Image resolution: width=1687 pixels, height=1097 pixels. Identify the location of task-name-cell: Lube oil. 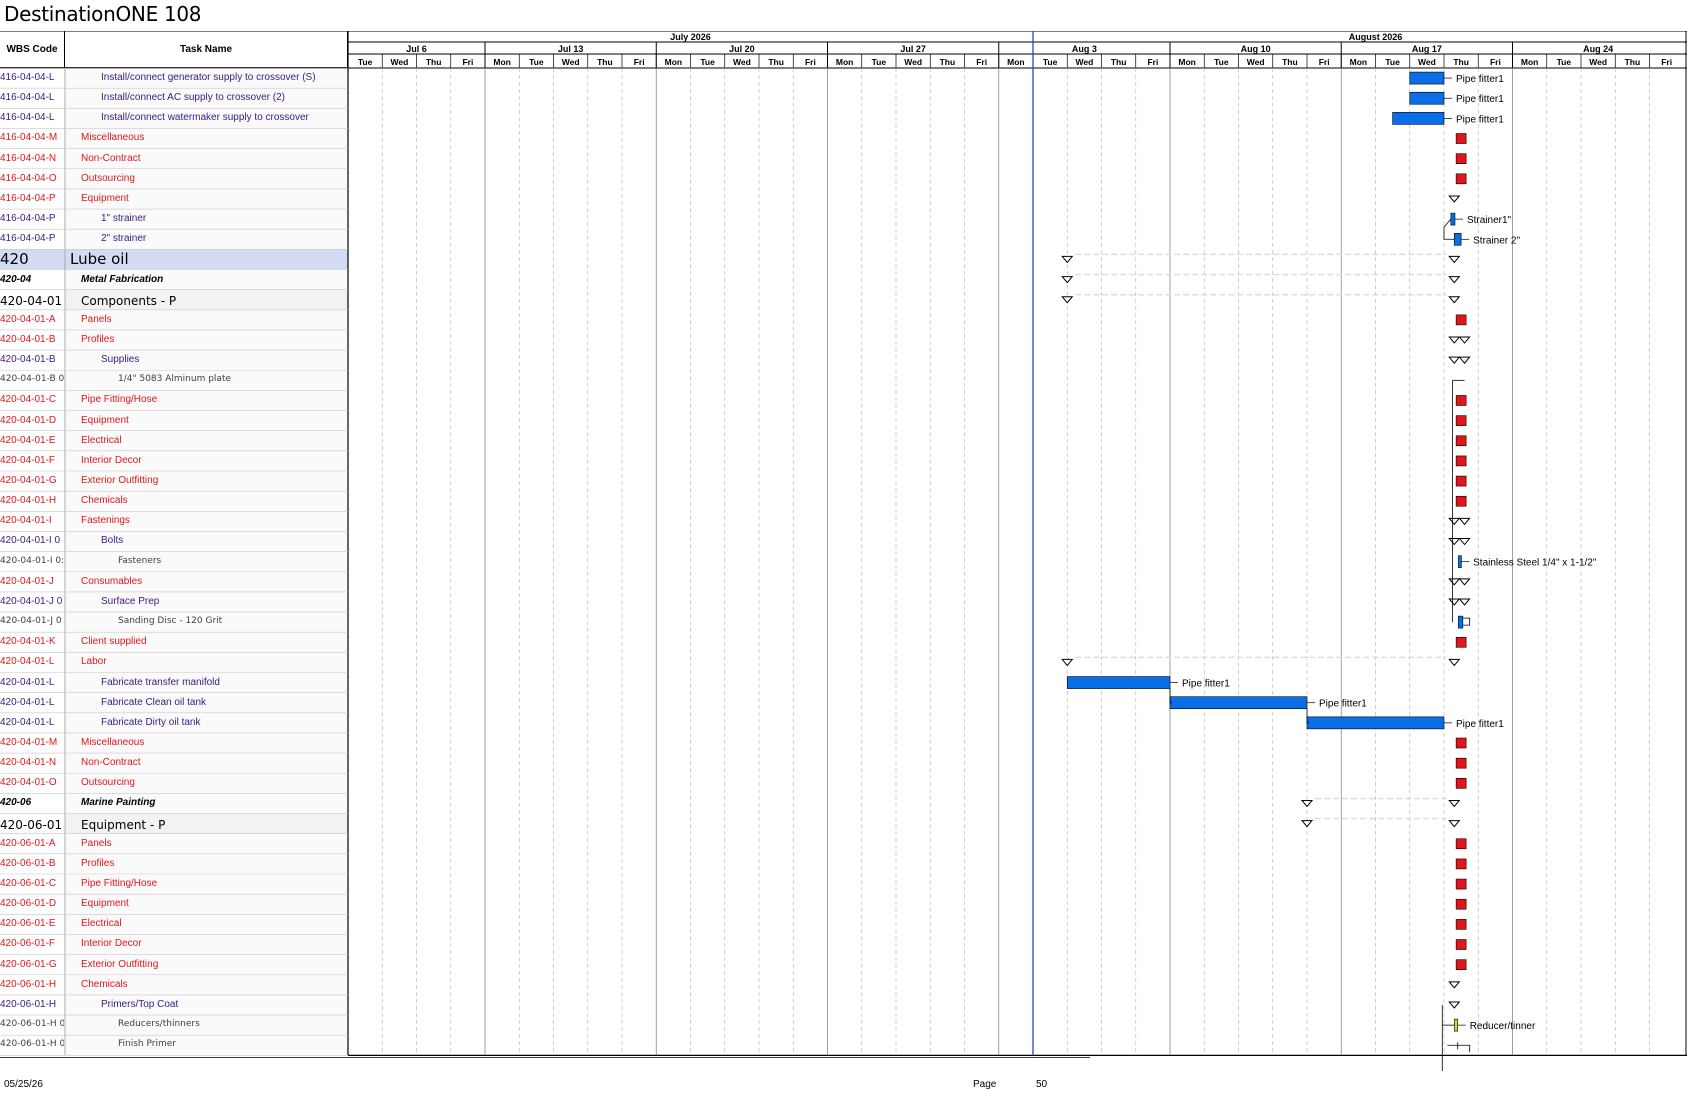
(208, 259).